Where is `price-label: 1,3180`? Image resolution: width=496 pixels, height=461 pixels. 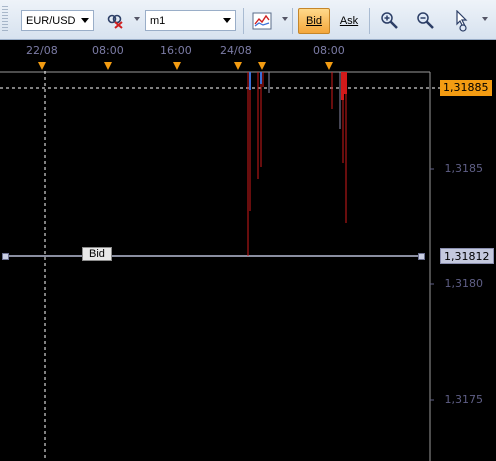 price-label: 1,3180 is located at coordinates (464, 283).